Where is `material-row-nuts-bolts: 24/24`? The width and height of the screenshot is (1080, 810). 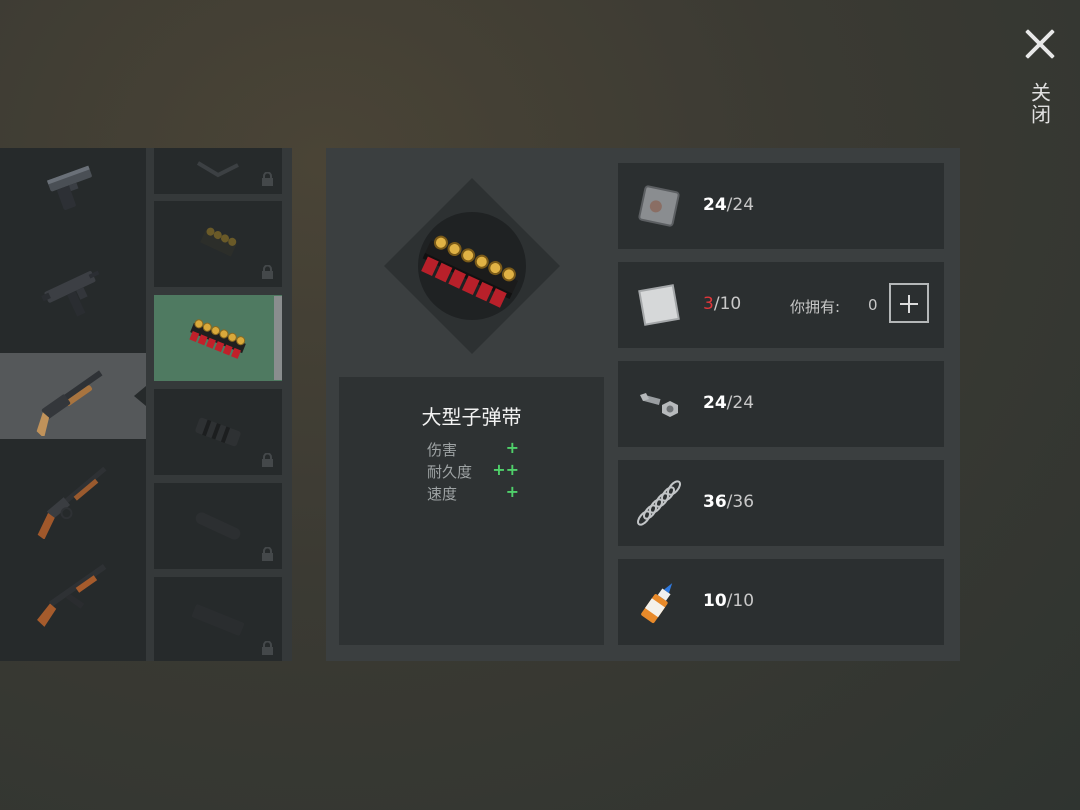 material-row-nuts-bolts: 24/24 is located at coordinates (781, 404).